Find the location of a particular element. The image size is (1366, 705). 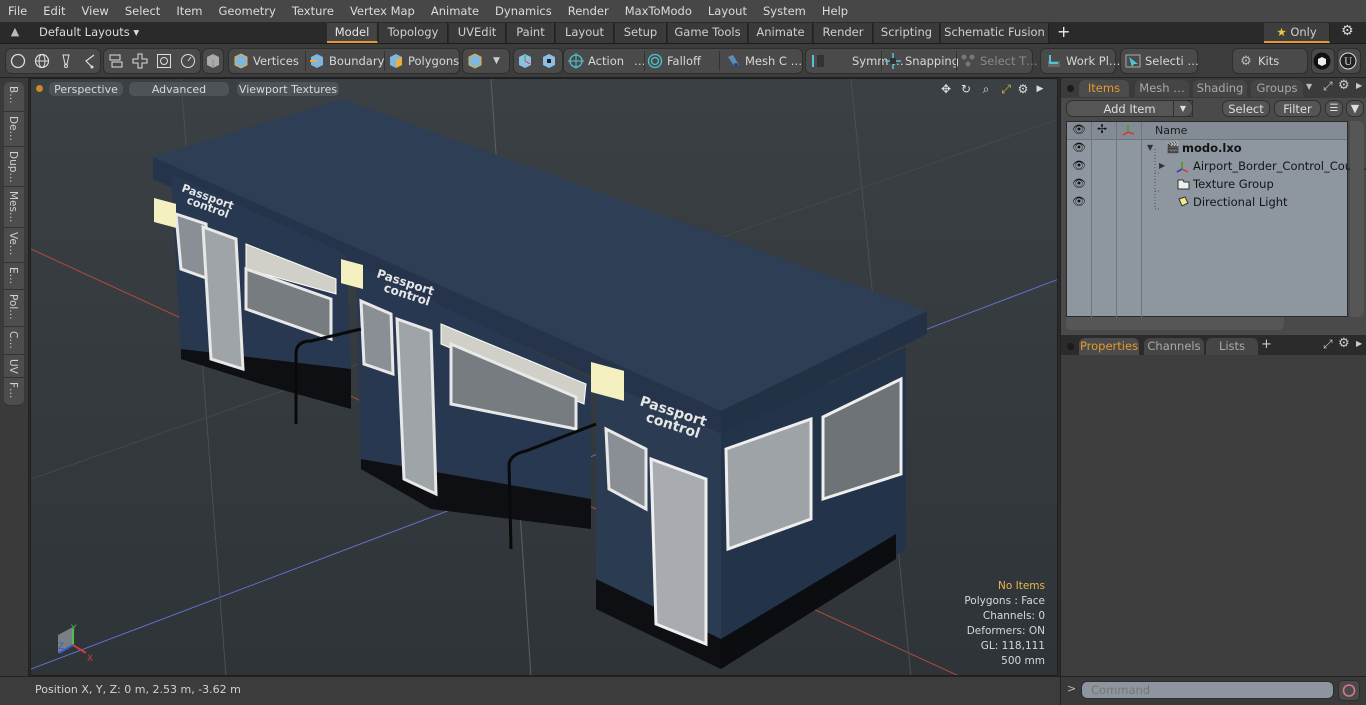

modo-cube-button is located at coordinates (1323, 61).